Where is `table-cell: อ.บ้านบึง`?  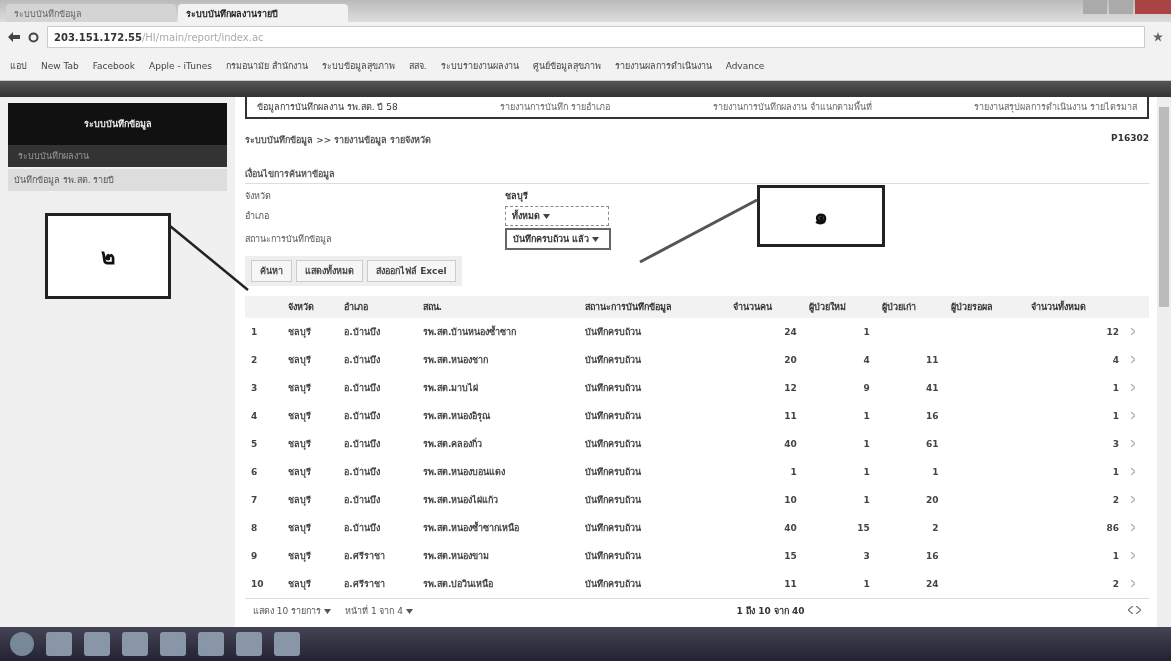 table-cell: อ.บ้านบึง is located at coordinates (377, 332).